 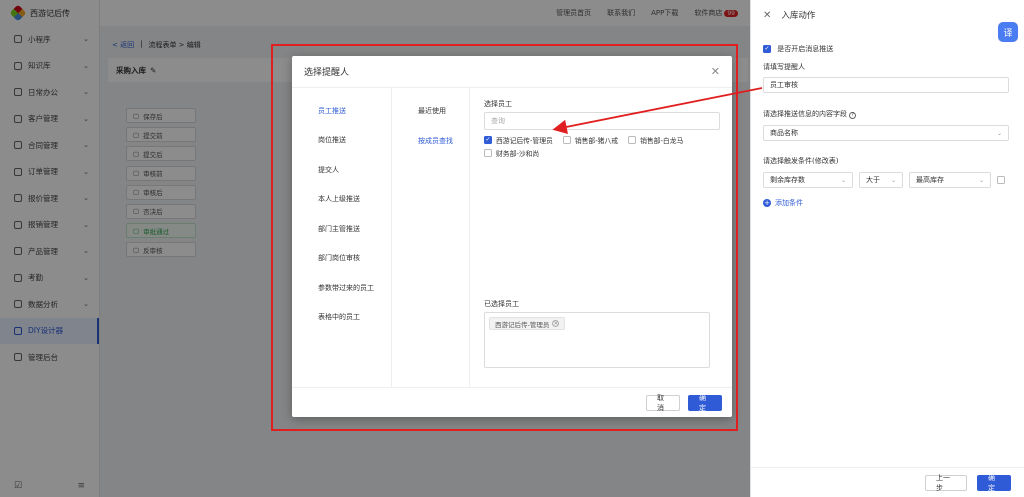 What do you see at coordinates (887, 482) in the screenshot?
I see `drawer-footer: 上一步 确定` at bounding box center [887, 482].